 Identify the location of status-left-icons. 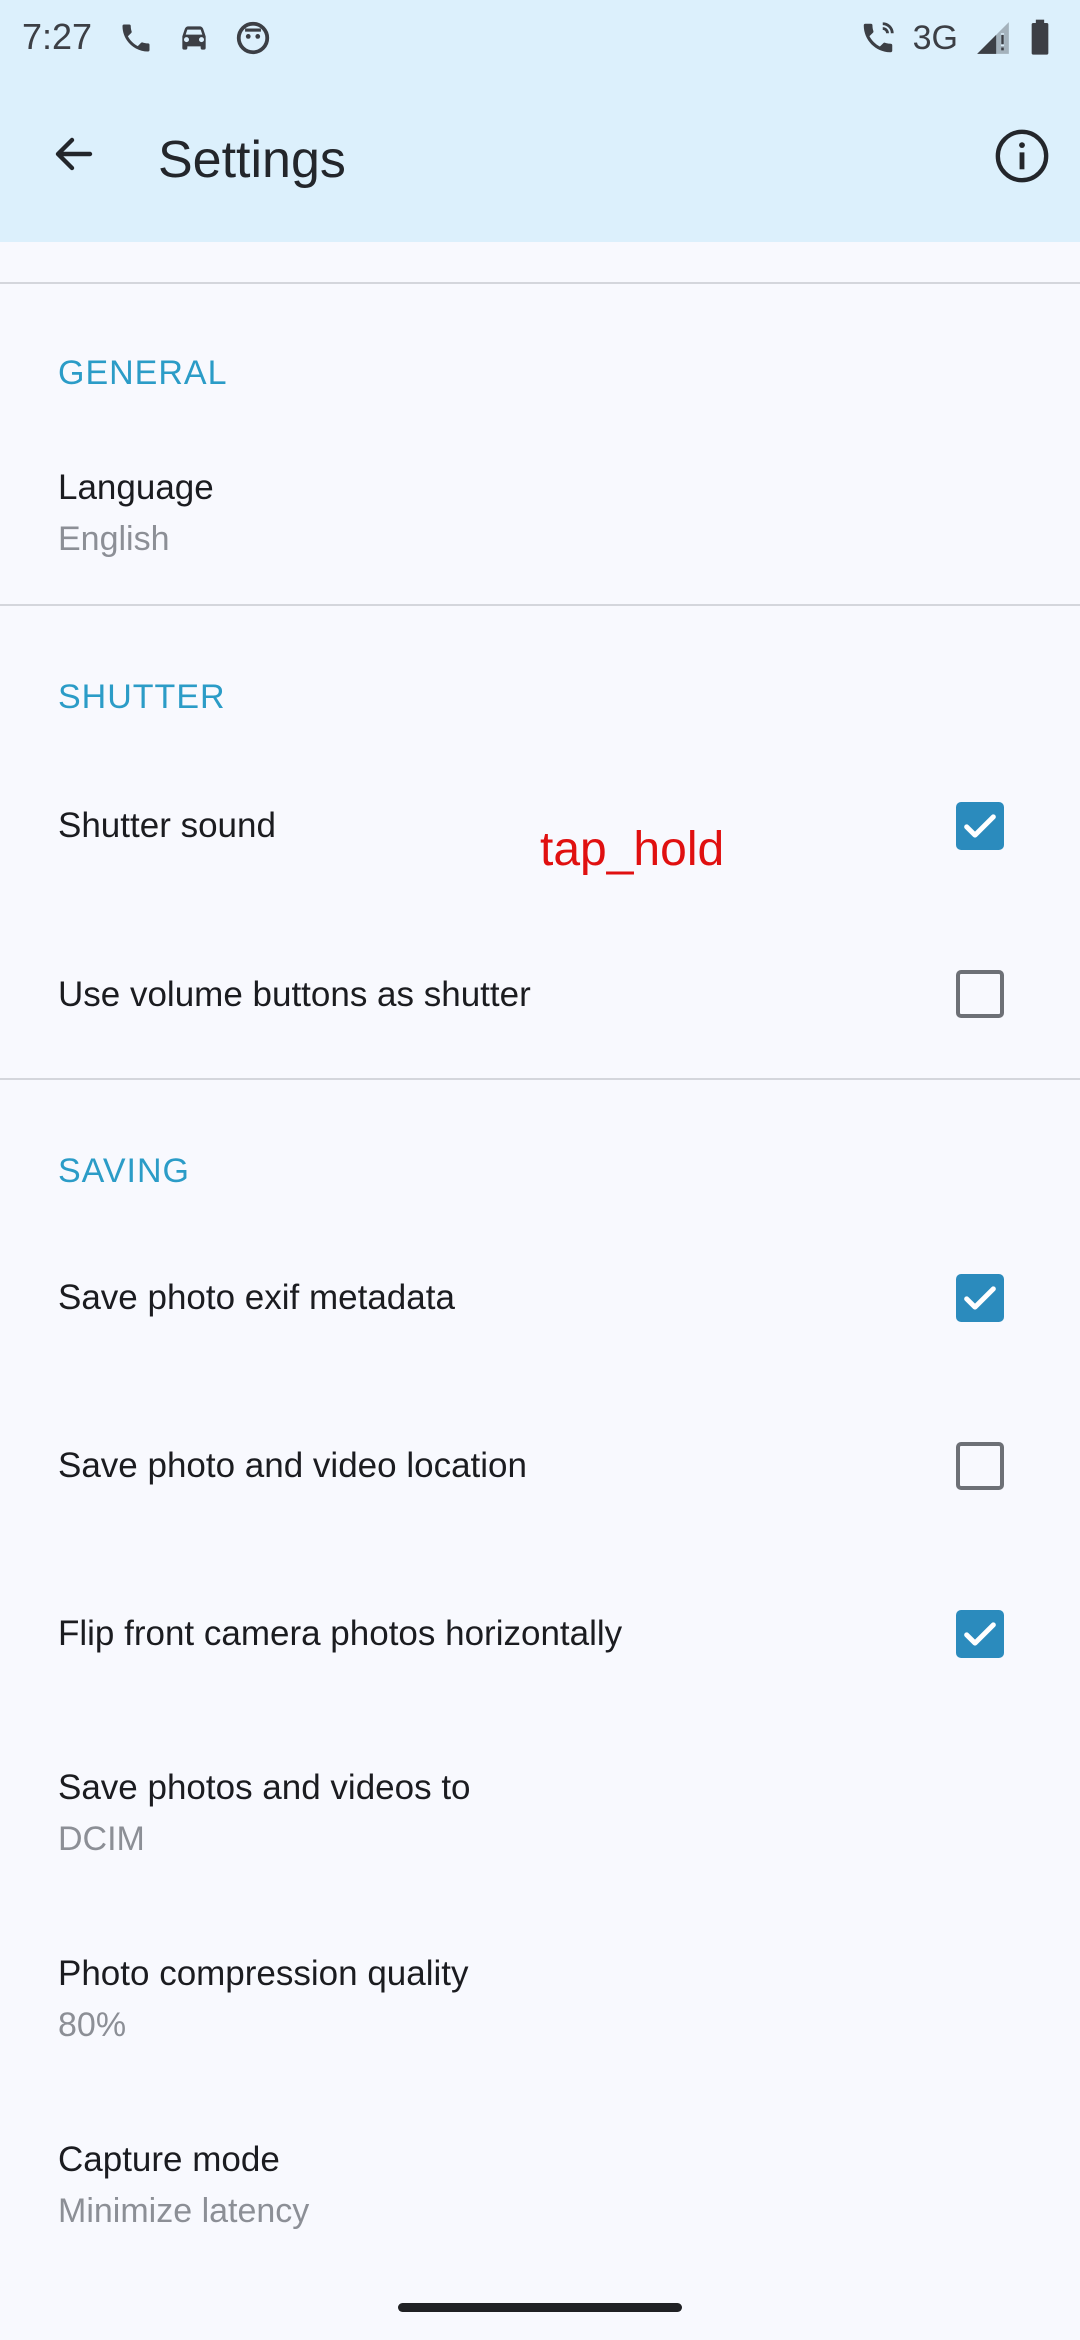
(195, 38).